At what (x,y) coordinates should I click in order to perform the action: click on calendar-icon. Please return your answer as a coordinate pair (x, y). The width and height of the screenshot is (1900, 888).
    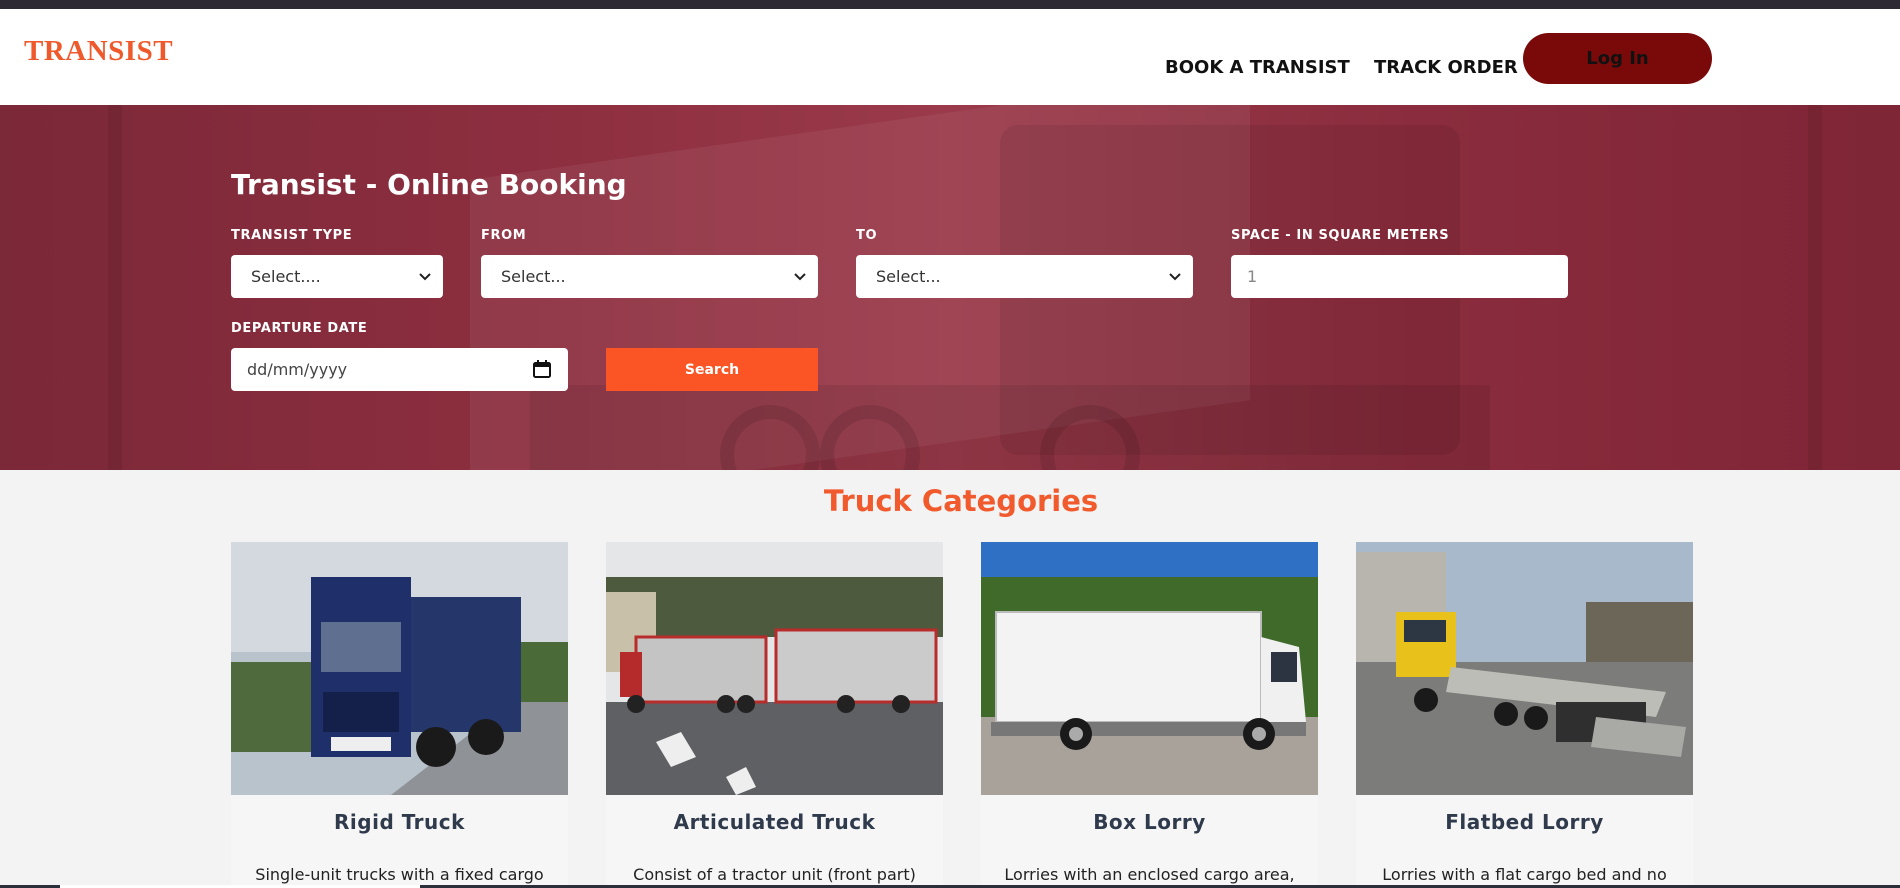
    Looking at the image, I should click on (542, 369).